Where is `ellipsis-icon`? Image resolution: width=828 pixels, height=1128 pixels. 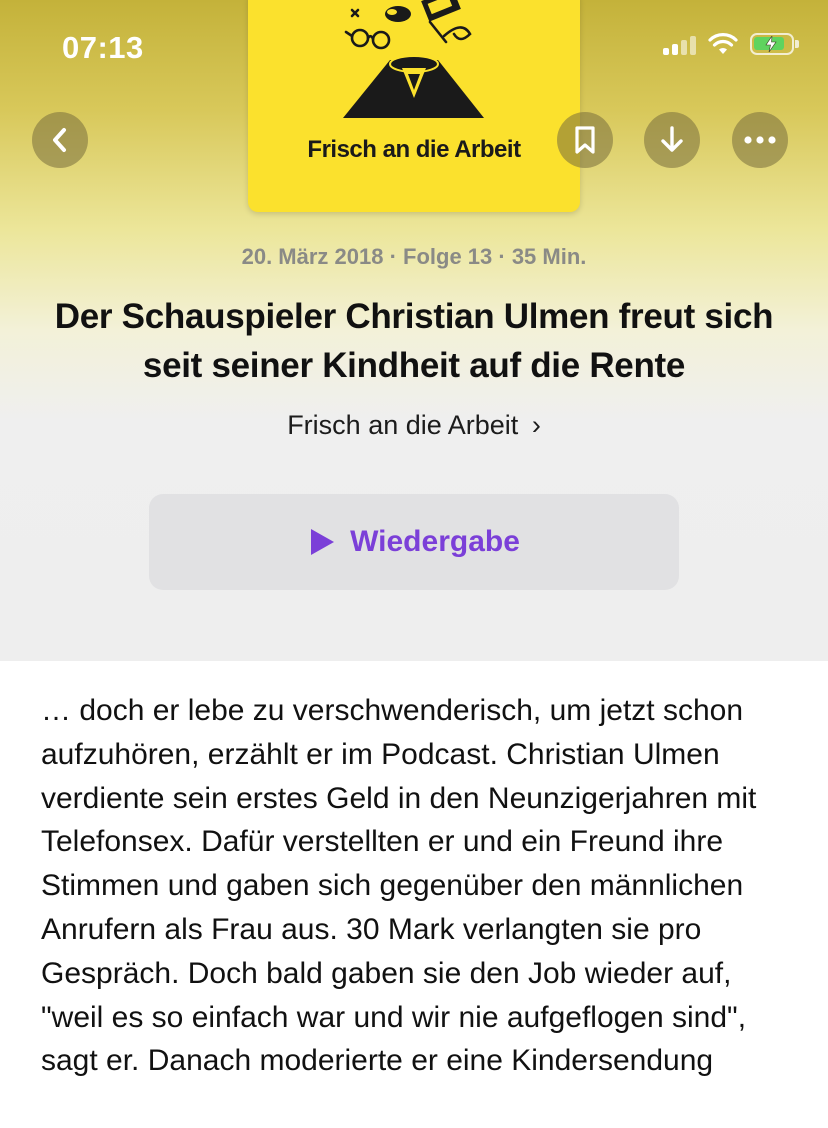 ellipsis-icon is located at coordinates (760, 140).